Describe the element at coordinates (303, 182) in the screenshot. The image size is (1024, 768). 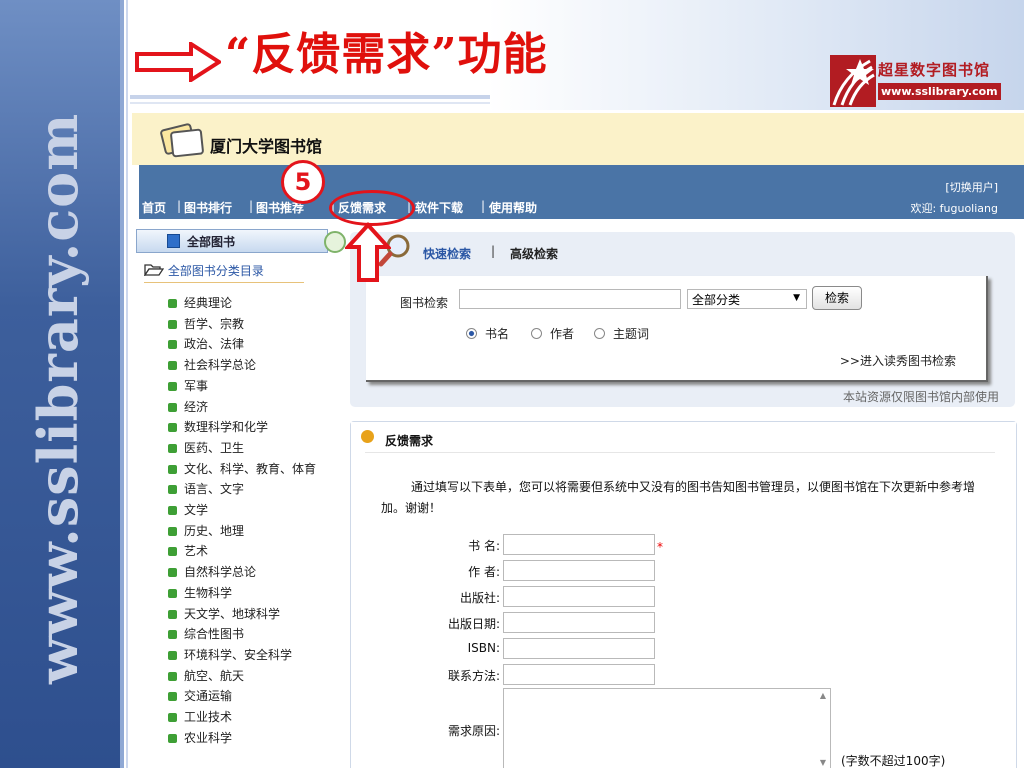
I see `step-number-badge: 5` at that location.